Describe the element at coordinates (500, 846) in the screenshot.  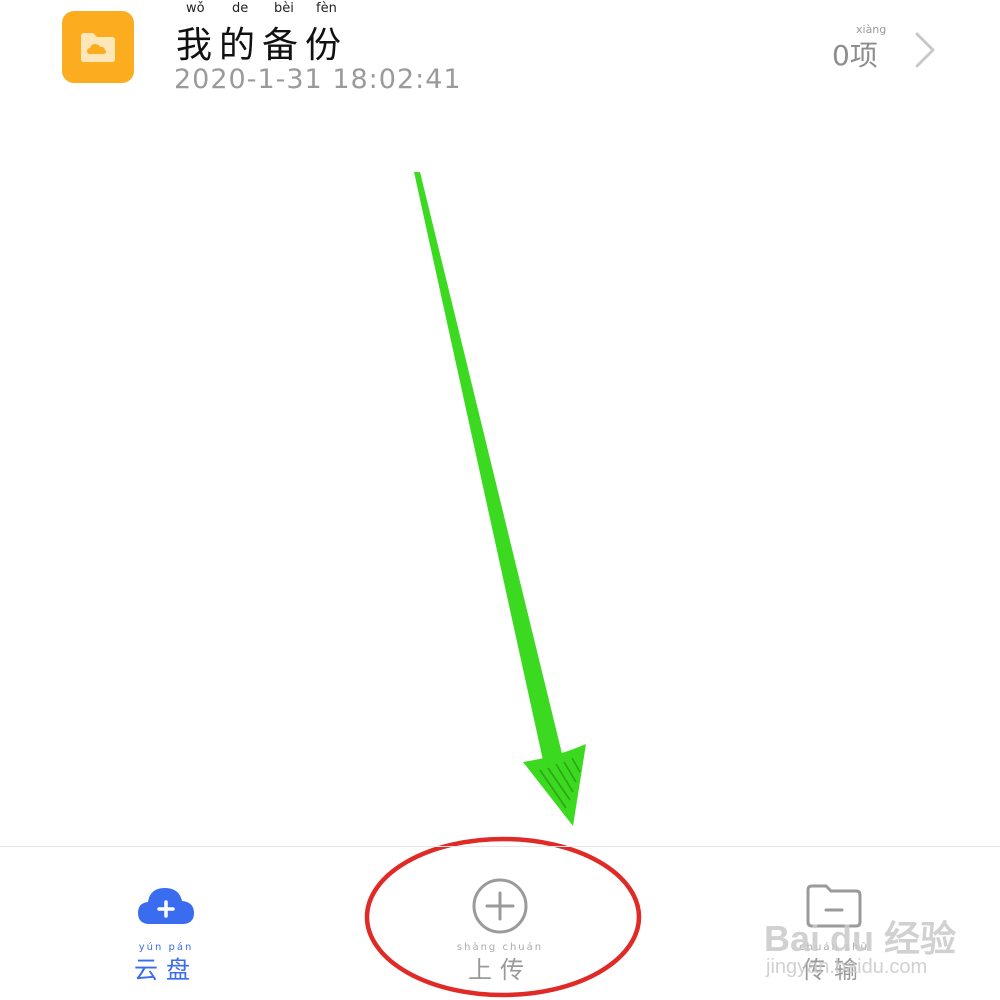
I see `nav-divider` at that location.